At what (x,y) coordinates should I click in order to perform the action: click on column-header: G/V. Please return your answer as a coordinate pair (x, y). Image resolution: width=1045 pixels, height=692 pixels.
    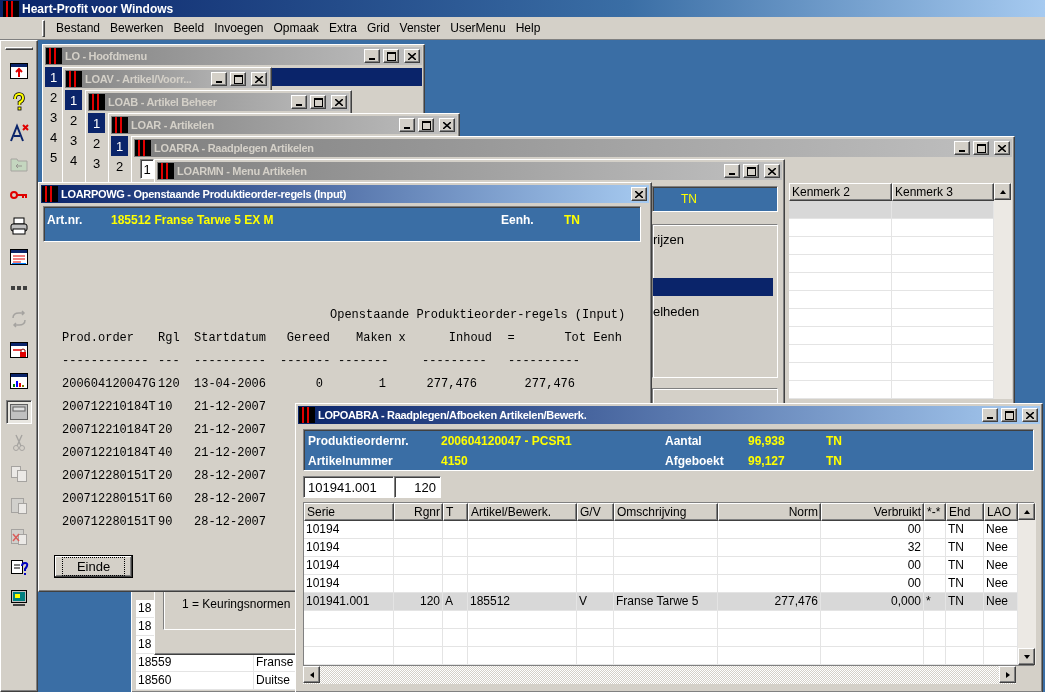
    Looking at the image, I should click on (595, 512).